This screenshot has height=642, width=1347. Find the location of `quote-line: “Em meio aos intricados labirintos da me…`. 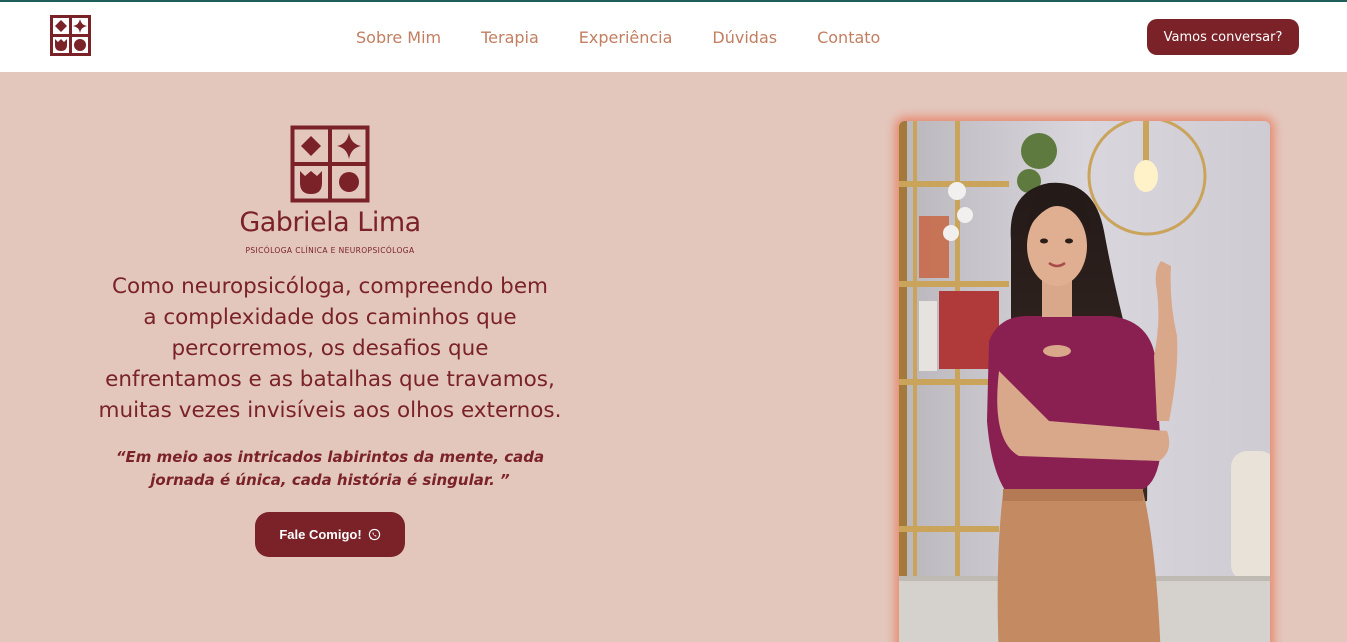

quote-line: “Em meio aos intricados labirintos da me… is located at coordinates (330, 457).